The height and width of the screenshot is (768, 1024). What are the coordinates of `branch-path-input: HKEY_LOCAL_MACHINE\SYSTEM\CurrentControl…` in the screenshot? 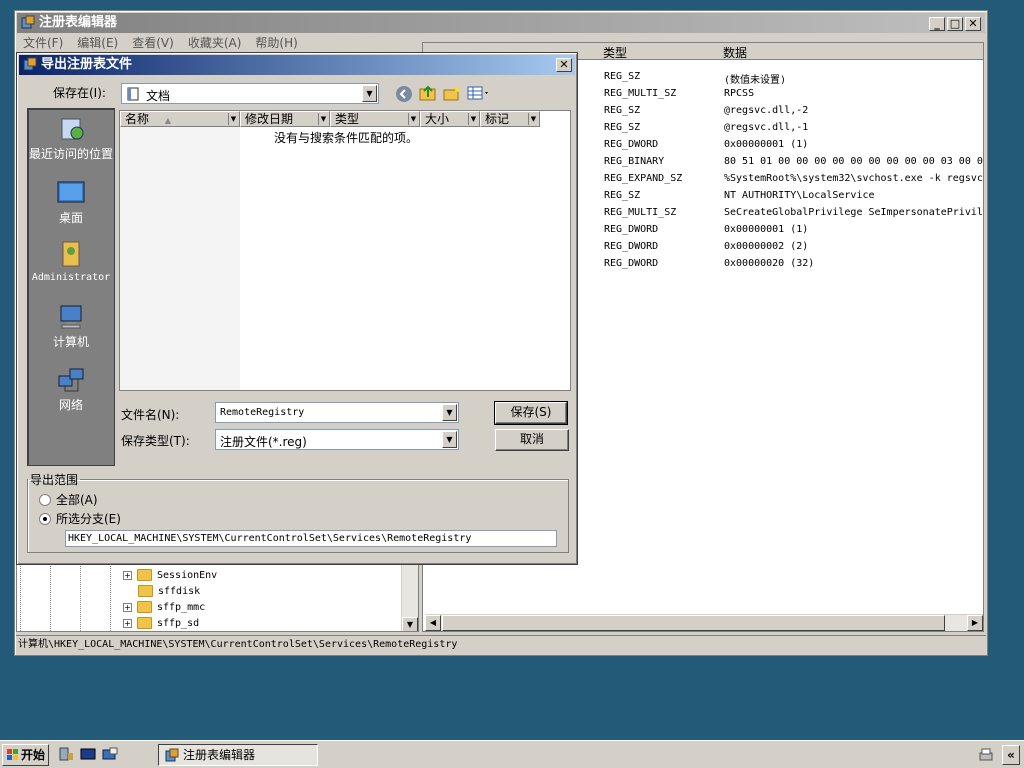 It's located at (311, 538).